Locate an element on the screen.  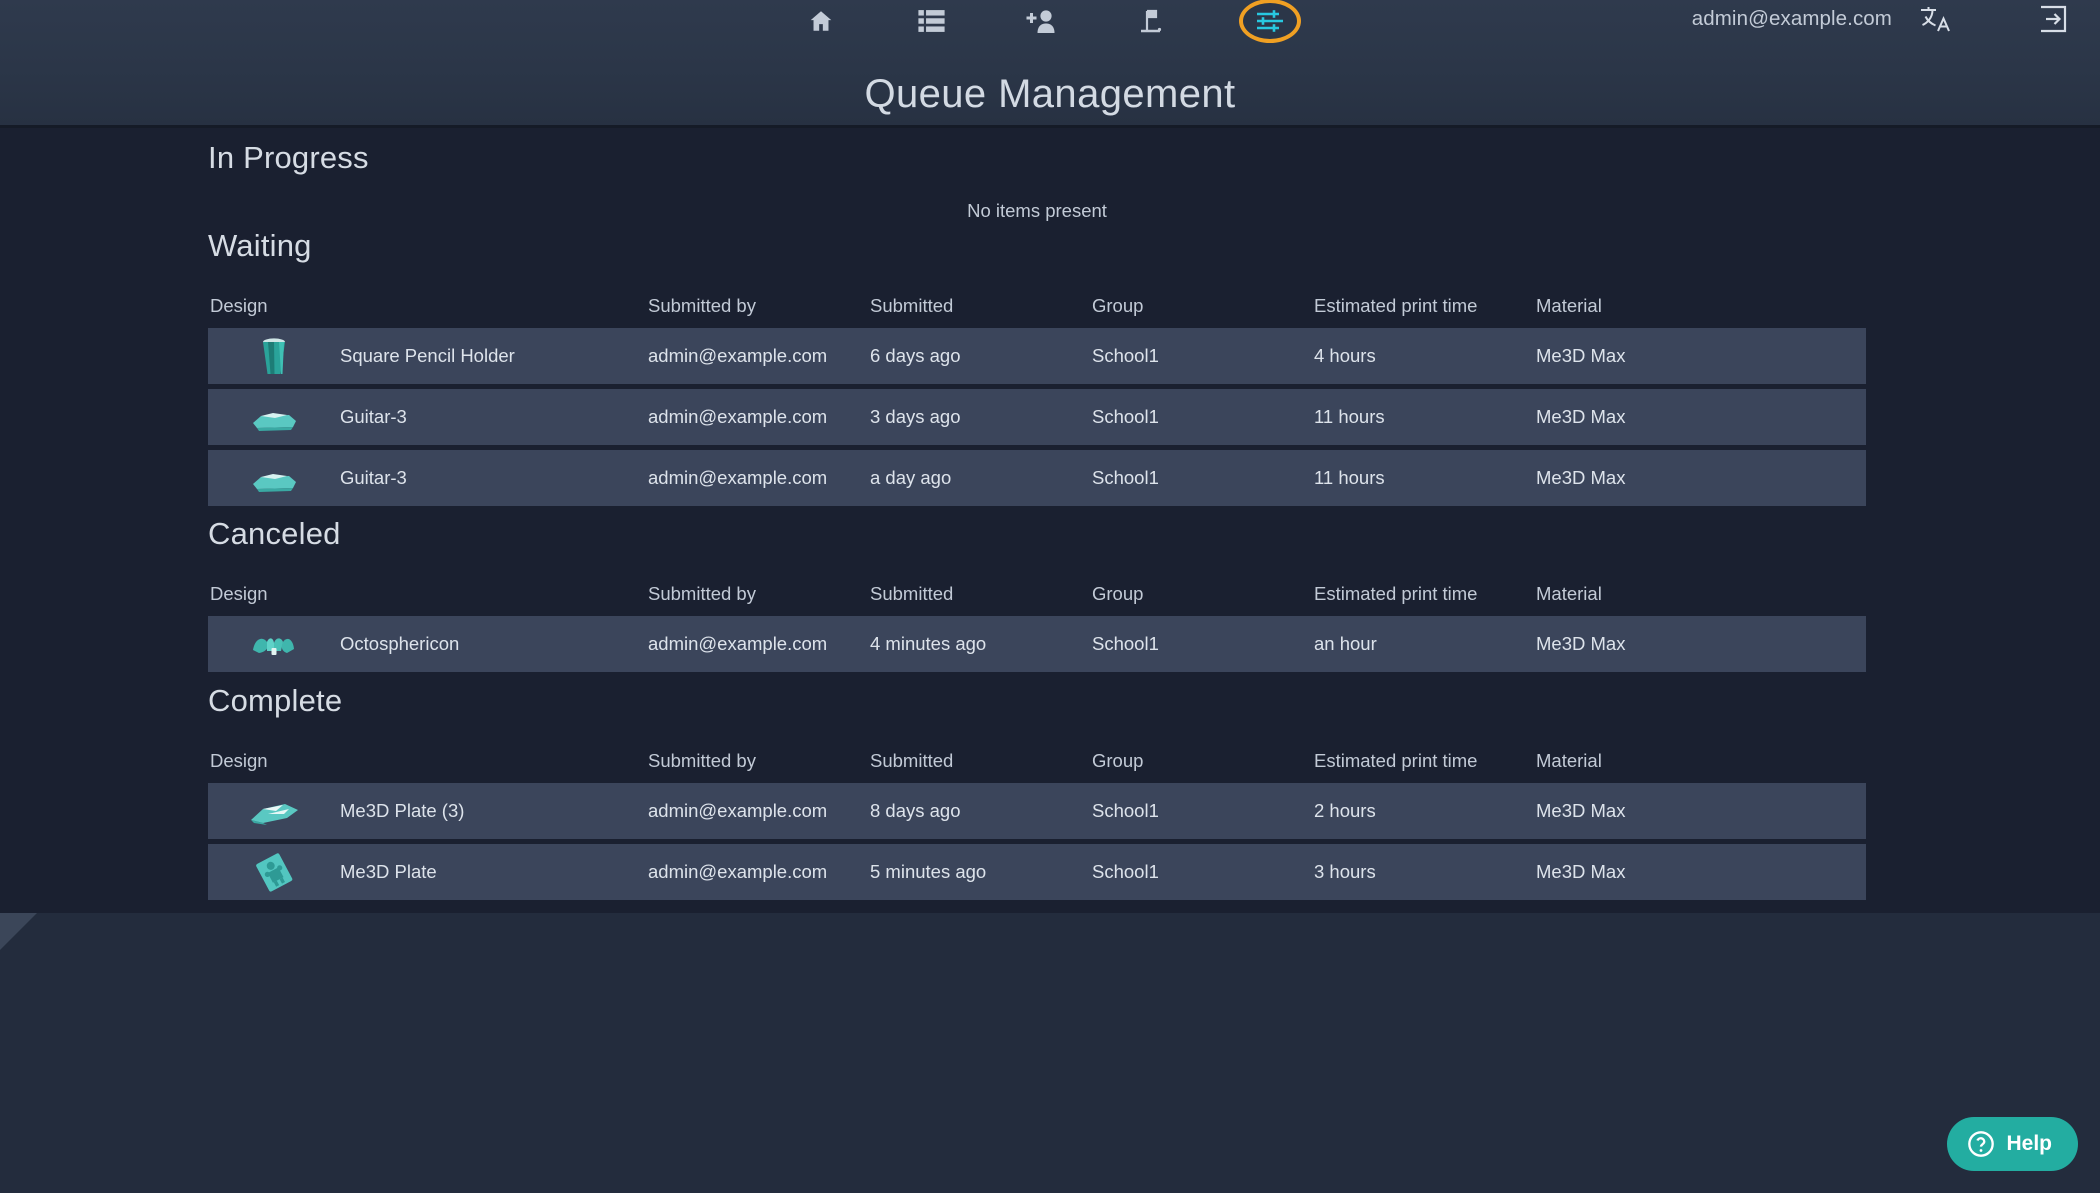
help-label: Help is located at coordinates (2029, 1143).